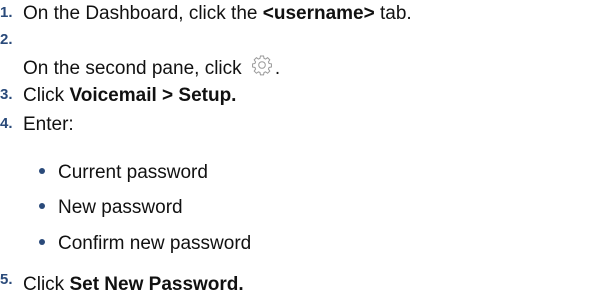 The image size is (590, 302). Describe the element at coordinates (6, 123) in the screenshot. I see `step-number-4: 4.` at that location.